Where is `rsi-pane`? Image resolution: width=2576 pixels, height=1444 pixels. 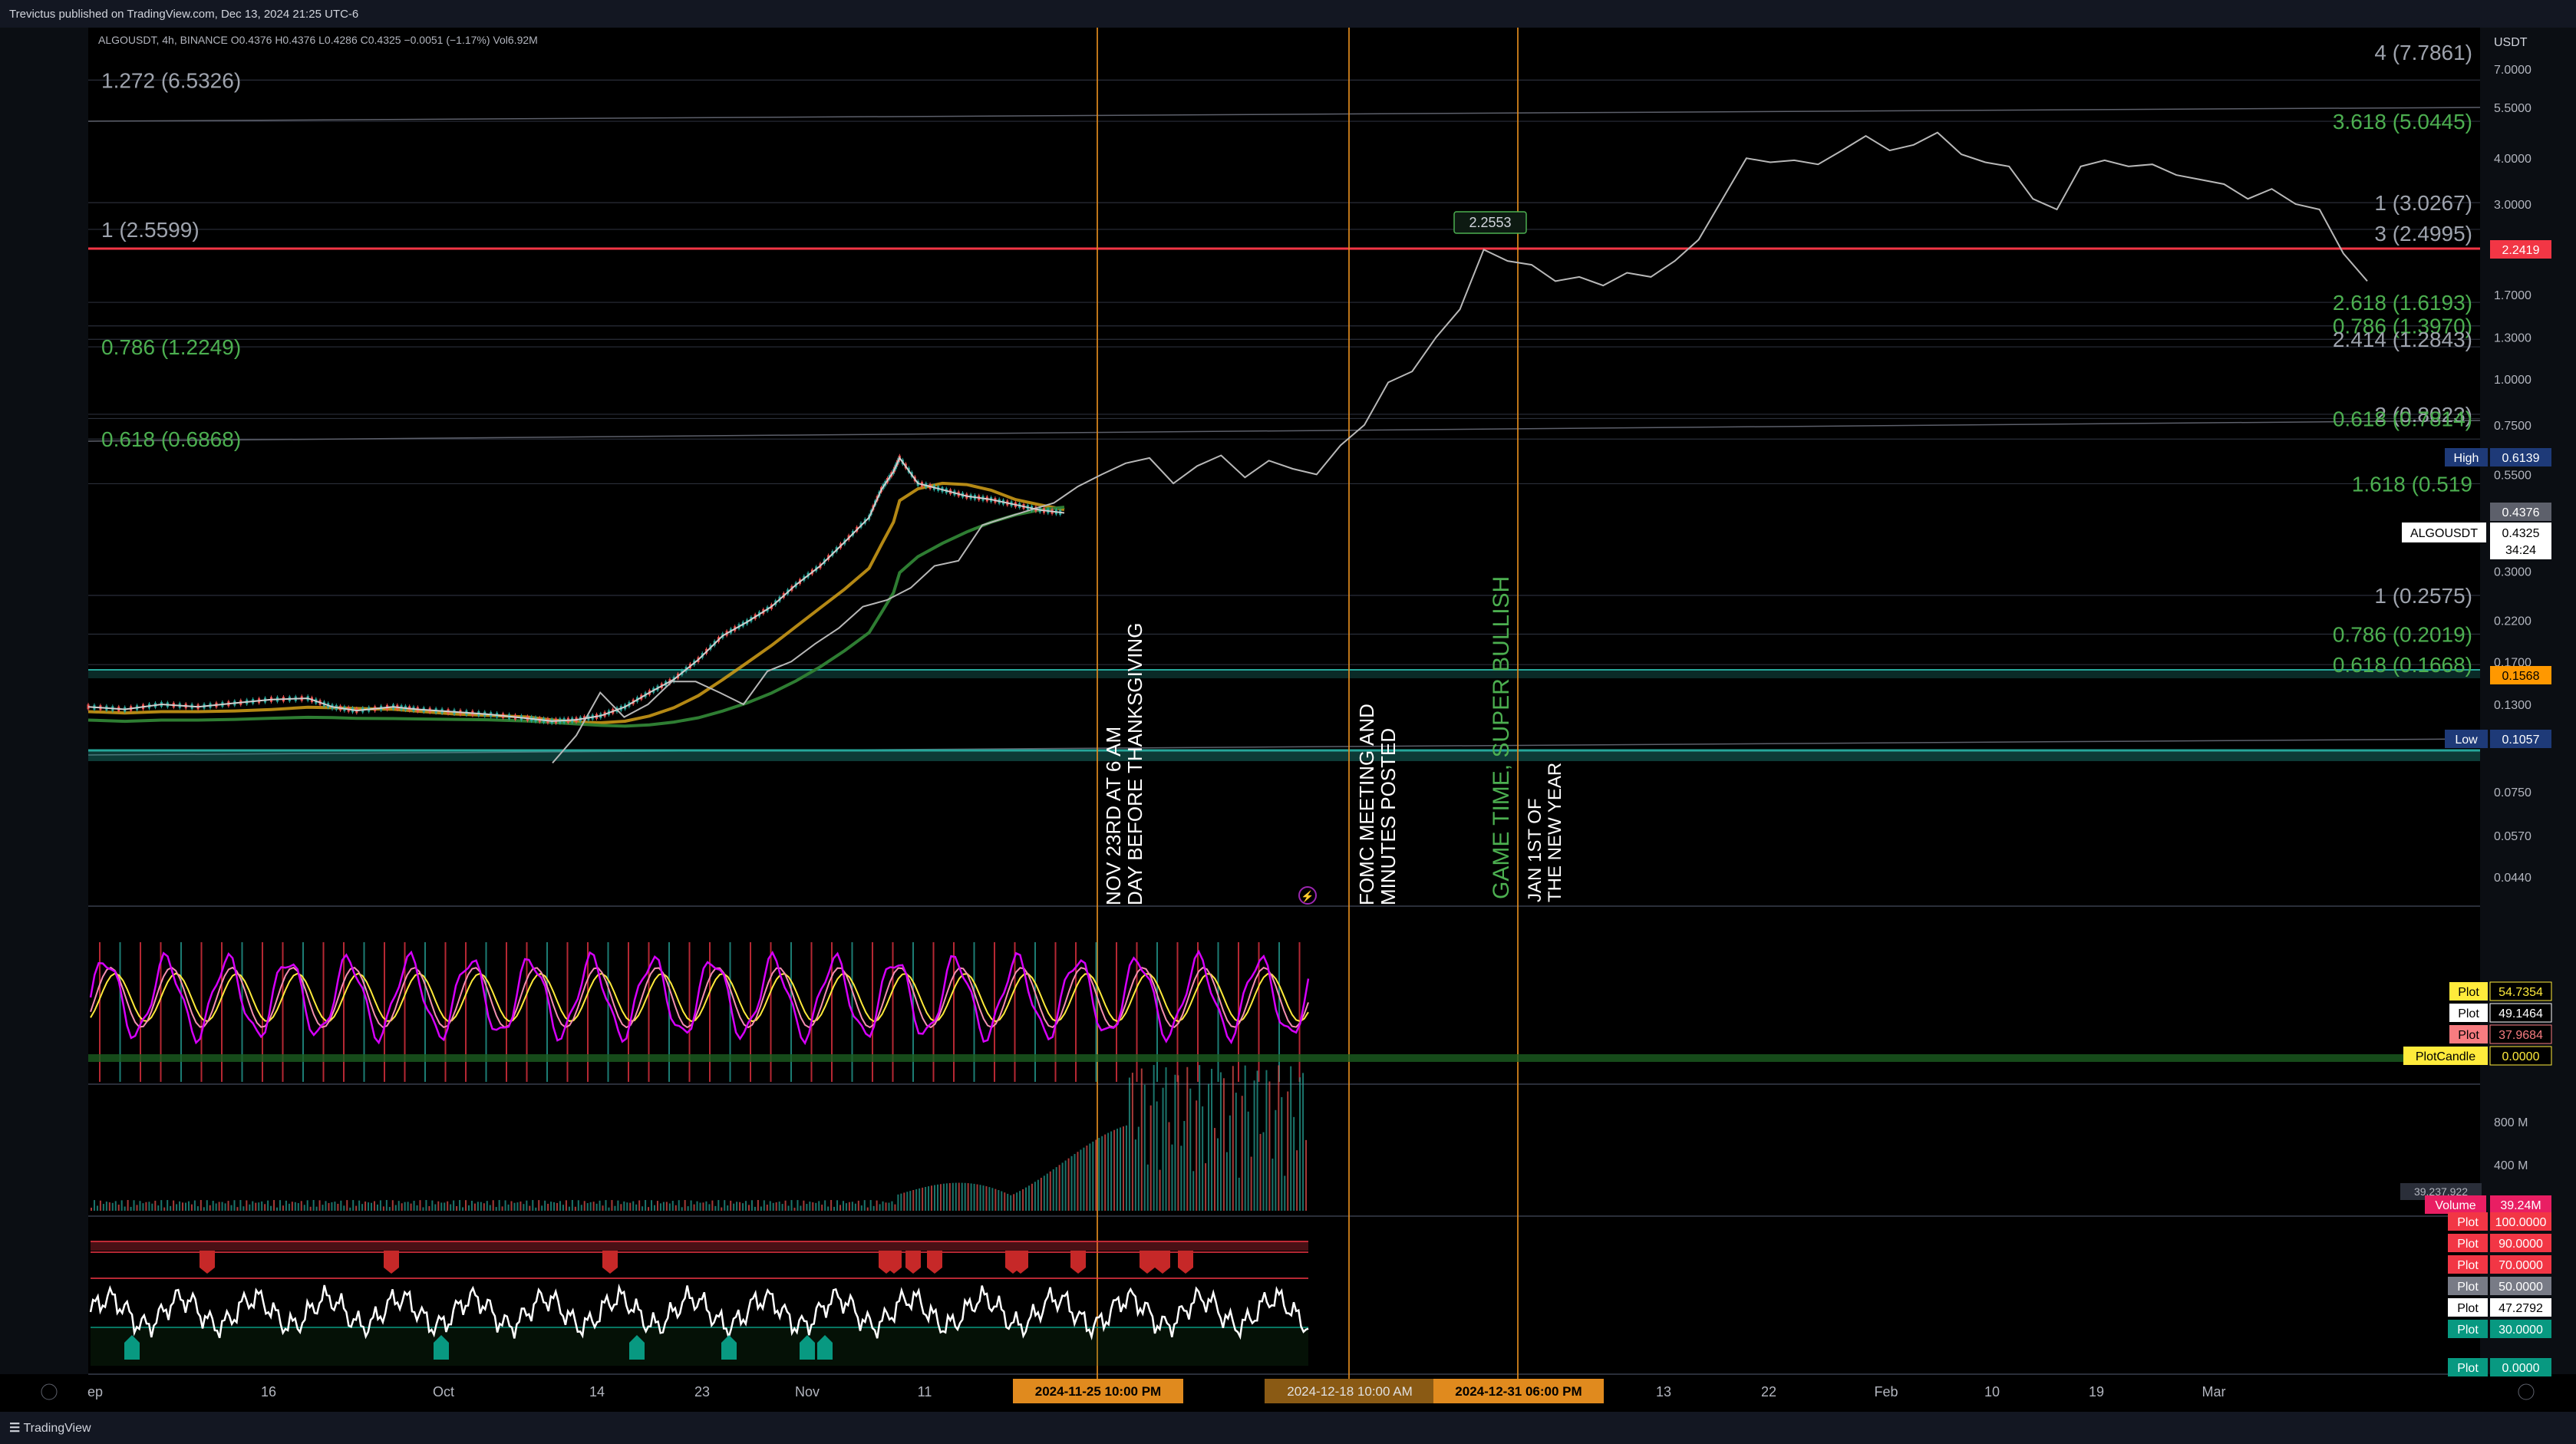 rsi-pane is located at coordinates (699, 1303).